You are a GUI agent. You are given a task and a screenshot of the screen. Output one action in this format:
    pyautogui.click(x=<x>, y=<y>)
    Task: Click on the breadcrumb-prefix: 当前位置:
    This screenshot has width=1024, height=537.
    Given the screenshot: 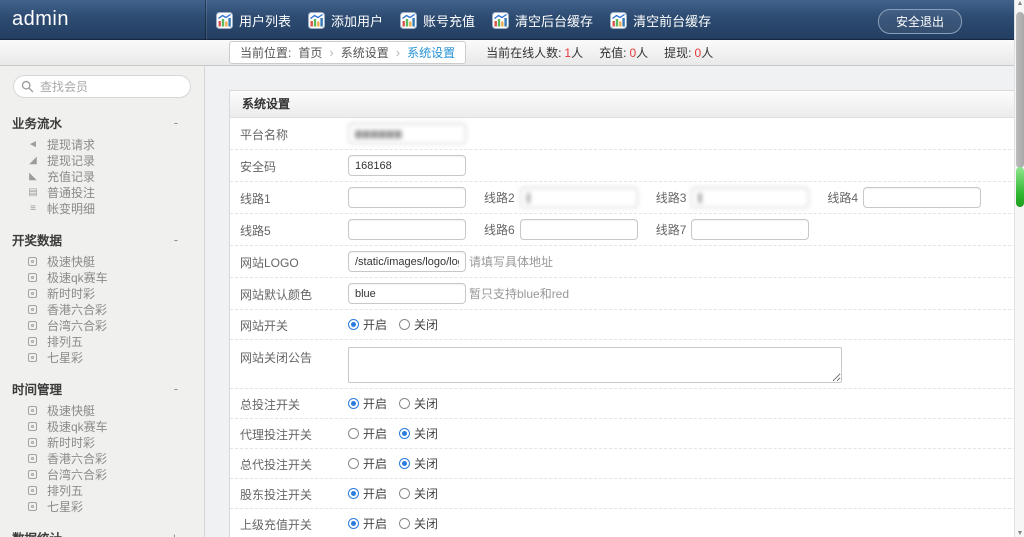 What is the action you would take?
    pyautogui.click(x=266, y=53)
    